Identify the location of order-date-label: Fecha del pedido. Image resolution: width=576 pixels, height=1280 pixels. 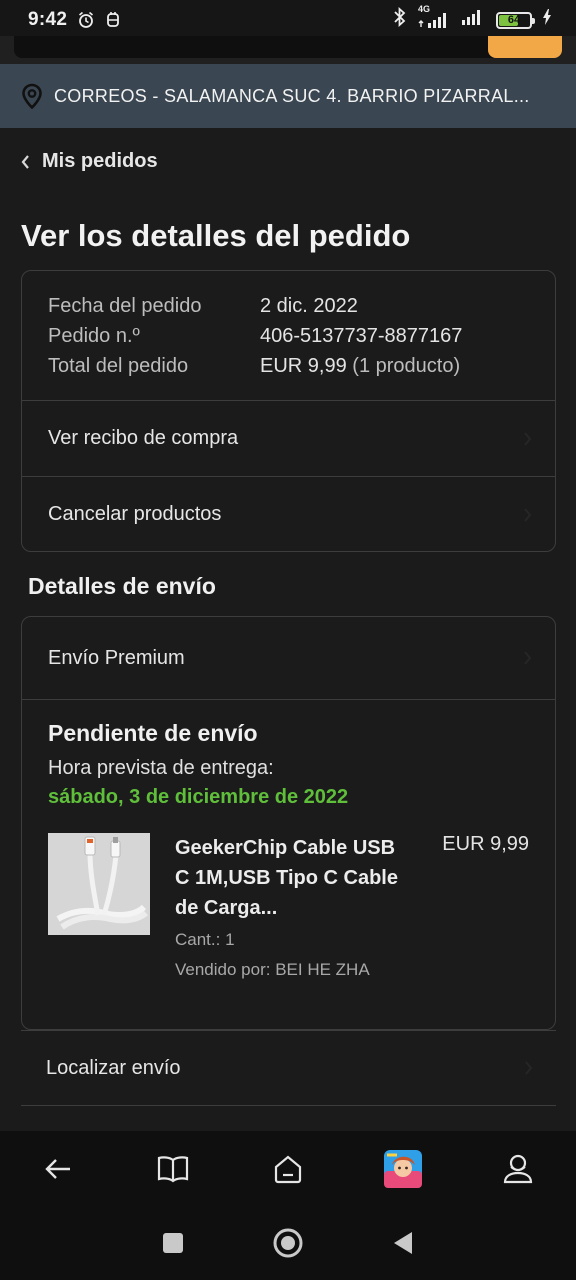
(125, 306).